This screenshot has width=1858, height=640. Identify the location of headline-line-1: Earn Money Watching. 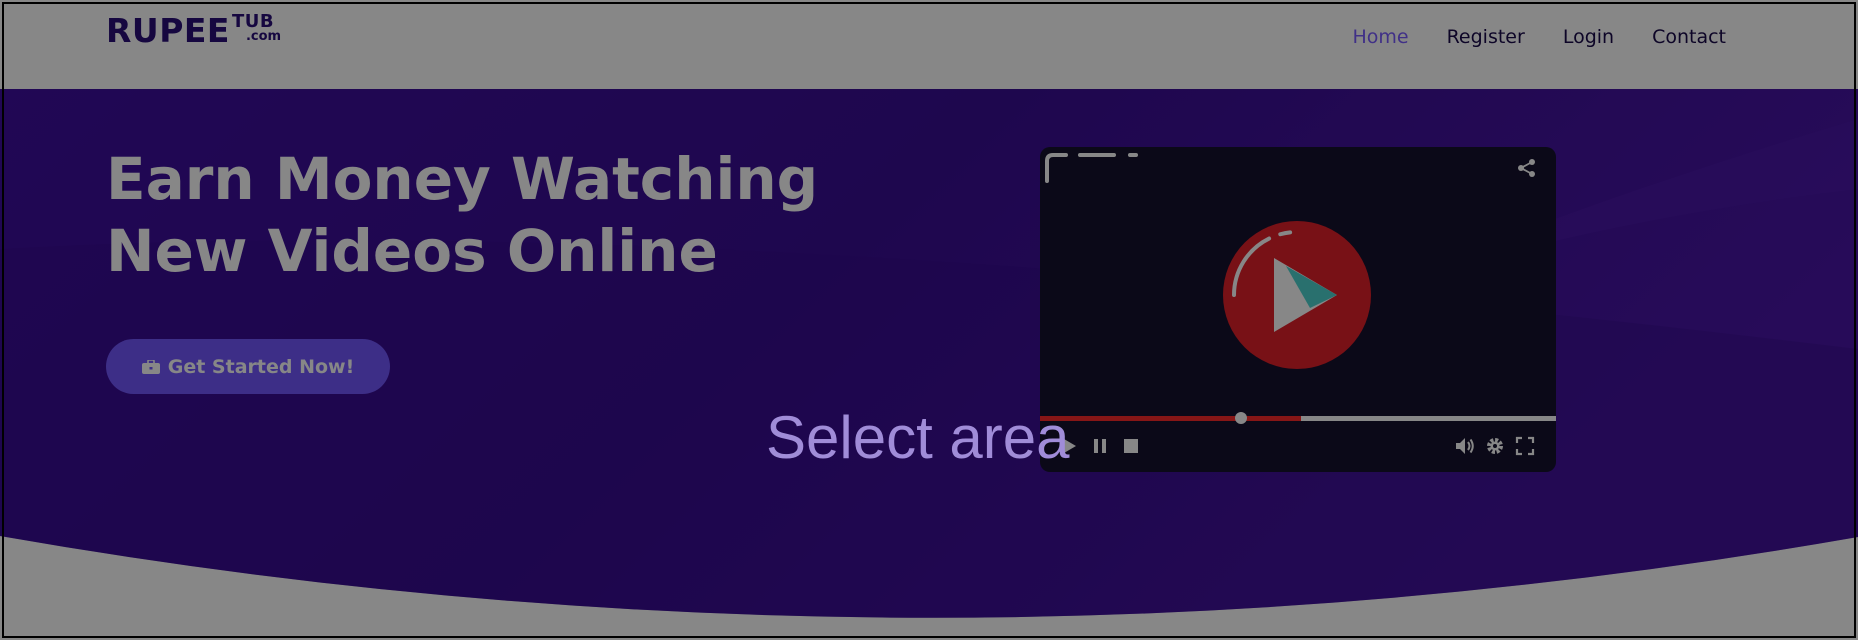
(462, 179).